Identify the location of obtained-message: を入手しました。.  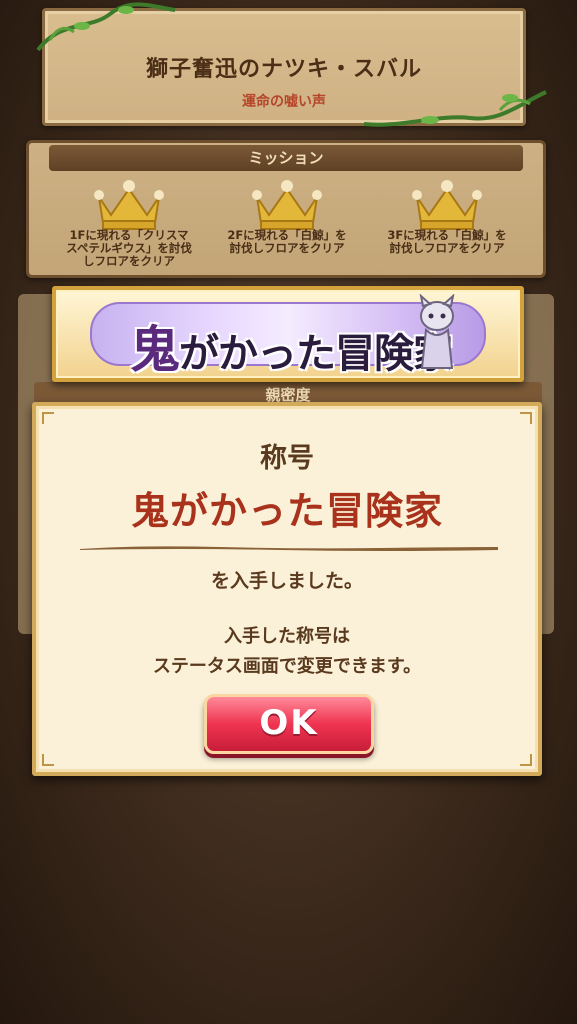
(286, 581).